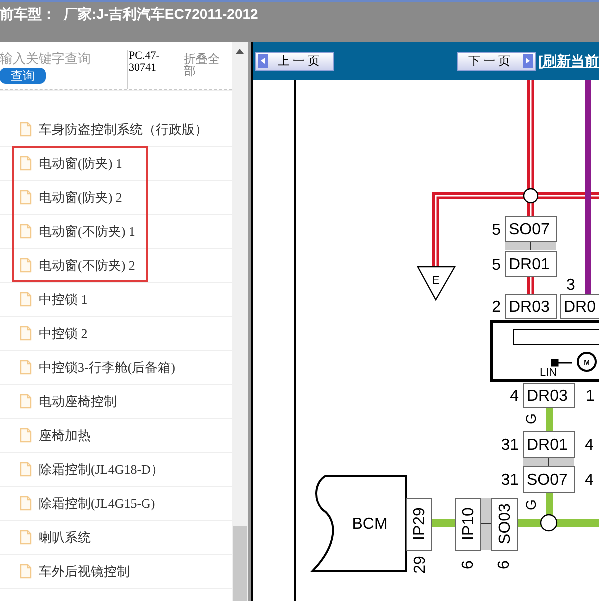 Image resolution: width=599 pixels, height=601 pixels. I want to click on next-page-button: 下一页, so click(496, 61).